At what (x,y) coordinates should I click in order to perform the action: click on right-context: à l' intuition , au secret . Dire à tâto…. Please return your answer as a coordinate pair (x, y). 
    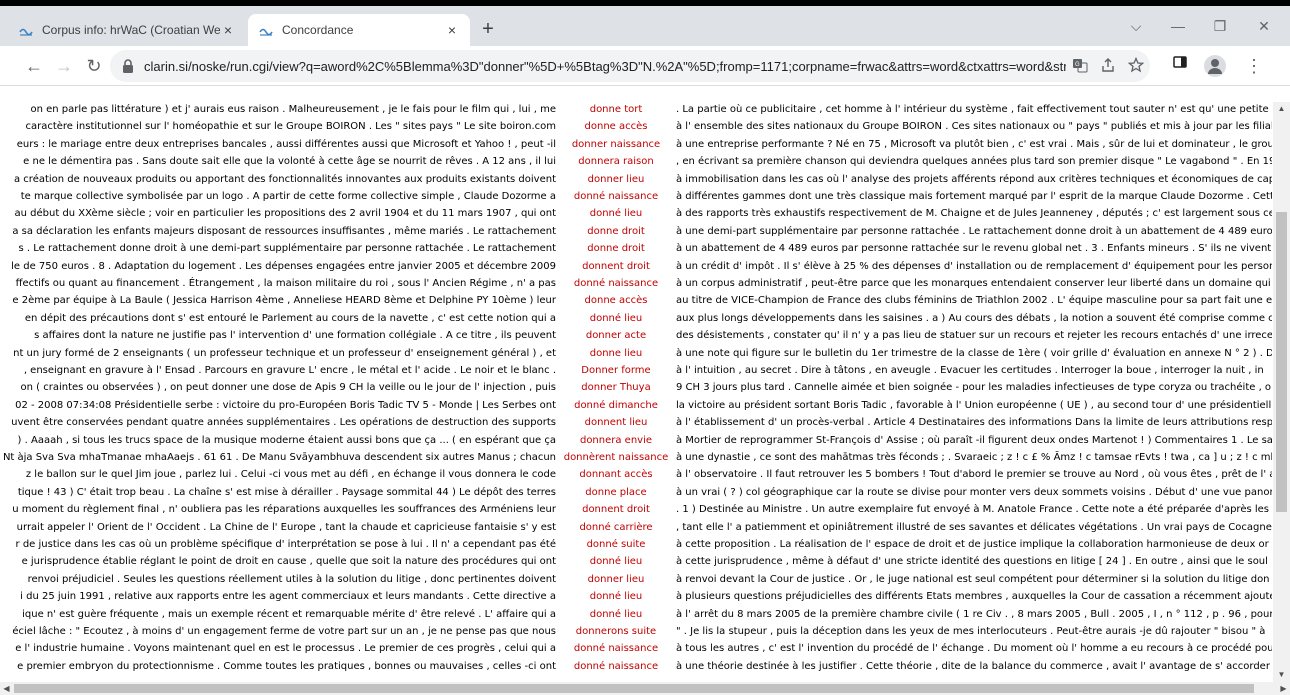
    Looking at the image, I should click on (970, 370).